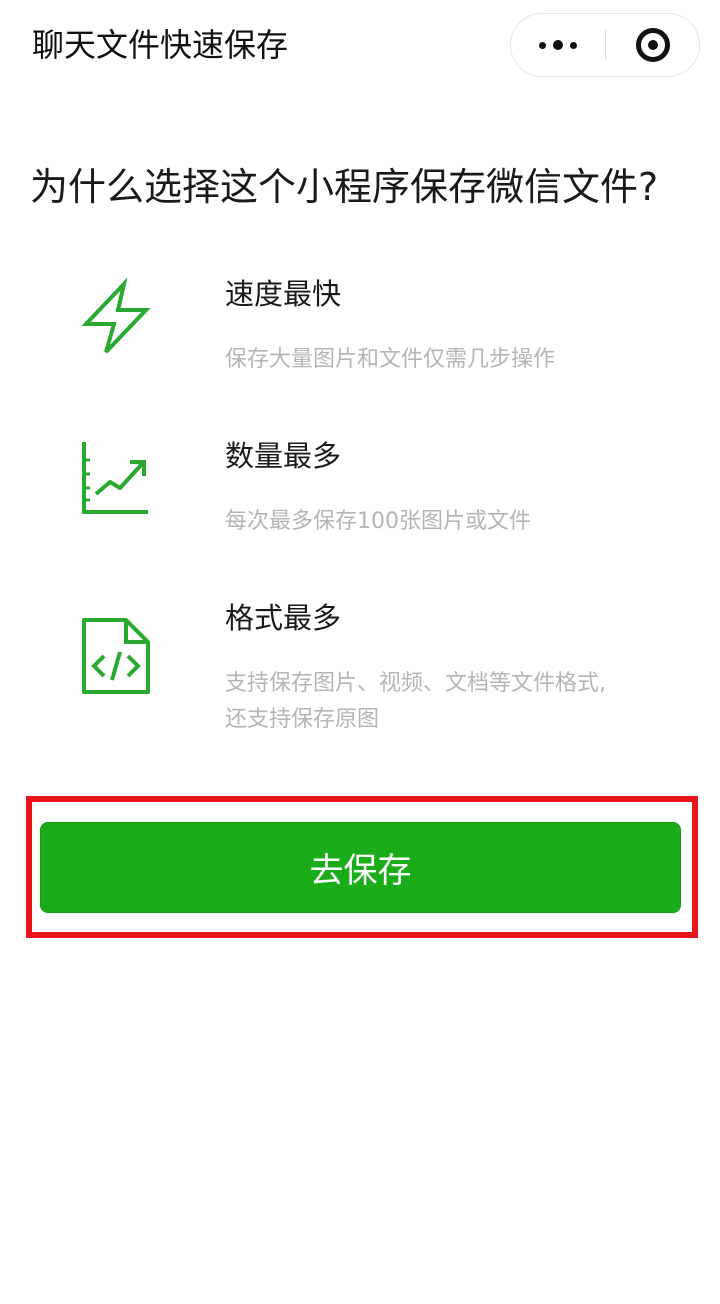  What do you see at coordinates (378, 521) in the screenshot?
I see `feature-desc: 每次最多保存100张图片或文件` at bounding box center [378, 521].